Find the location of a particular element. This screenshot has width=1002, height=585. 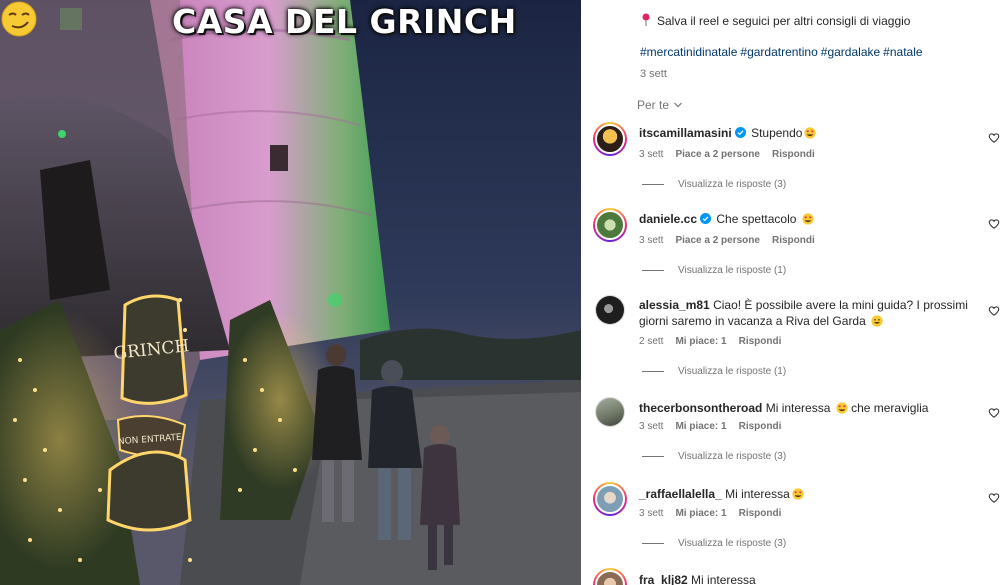

comment-username: alessia_m81 is located at coordinates (674, 305).